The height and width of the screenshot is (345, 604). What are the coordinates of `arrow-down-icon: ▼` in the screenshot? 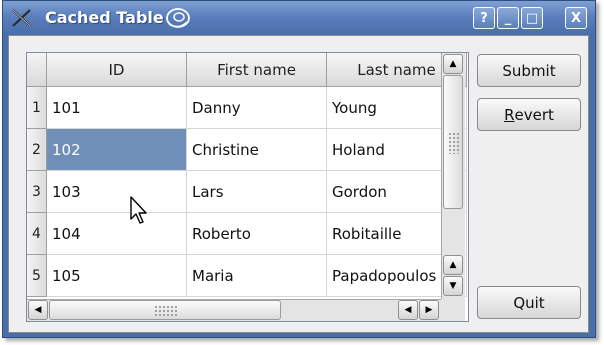 It's located at (453, 286).